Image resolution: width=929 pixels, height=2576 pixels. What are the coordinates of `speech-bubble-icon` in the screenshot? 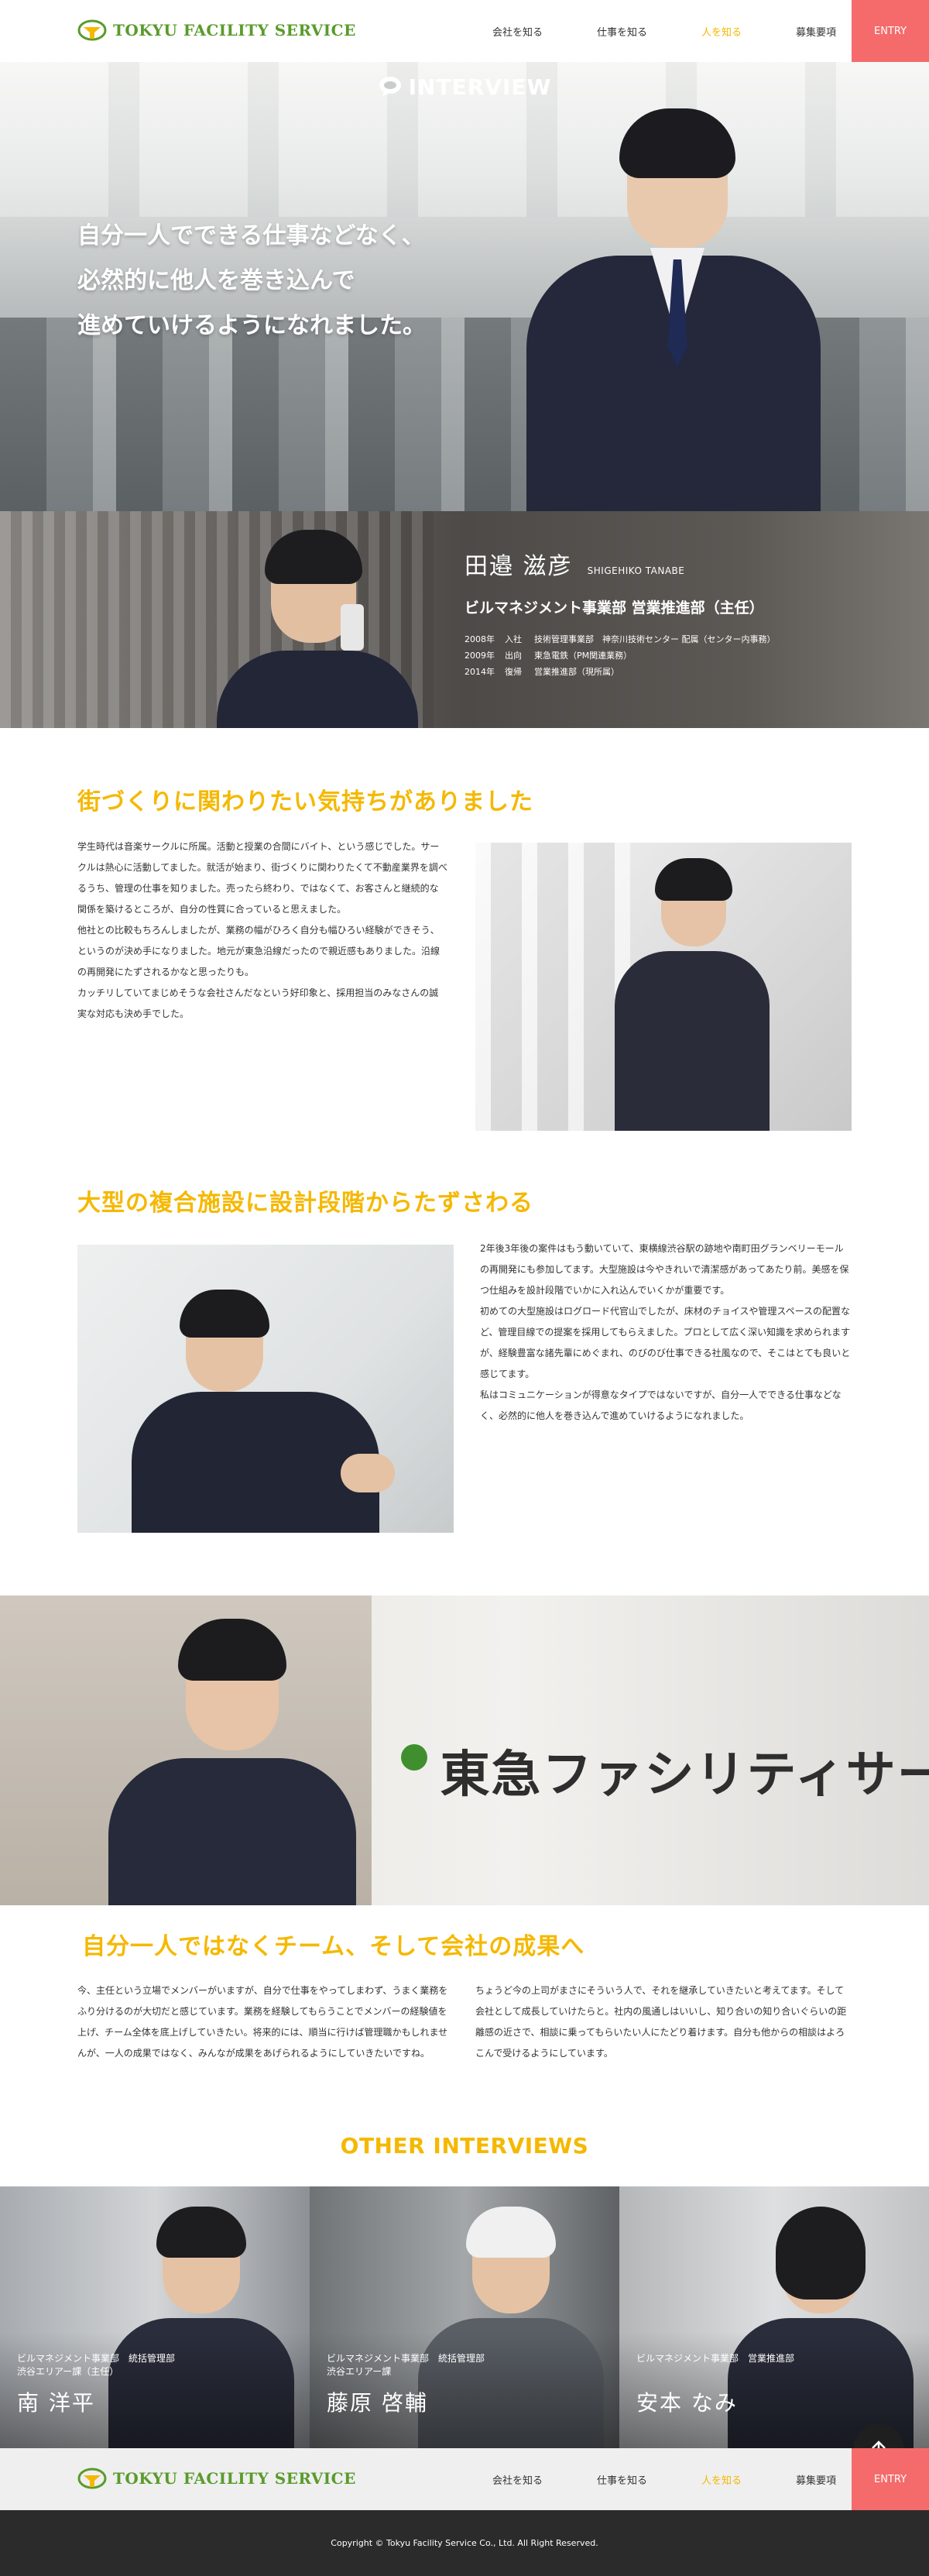 It's located at (390, 87).